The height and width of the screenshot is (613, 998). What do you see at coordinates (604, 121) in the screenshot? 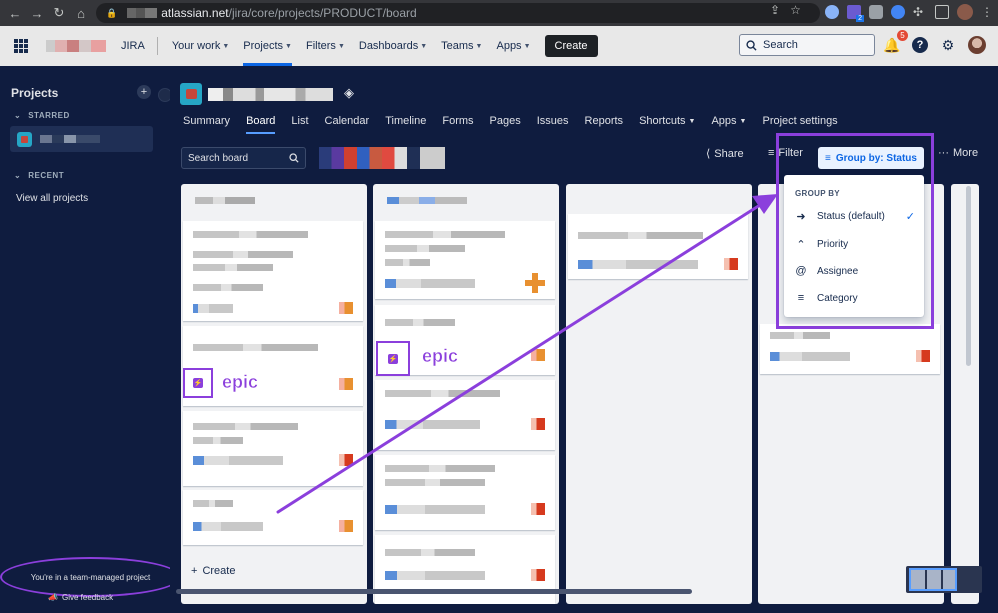
I see `tab-reports: Reports` at bounding box center [604, 121].